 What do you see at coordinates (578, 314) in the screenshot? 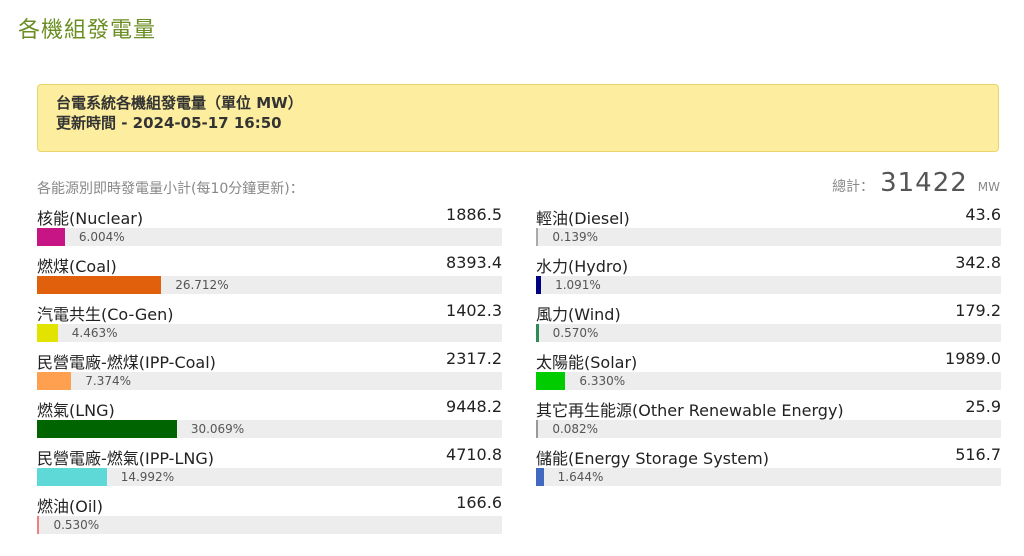
I see `energy-name: 風力(Wind)` at bounding box center [578, 314].